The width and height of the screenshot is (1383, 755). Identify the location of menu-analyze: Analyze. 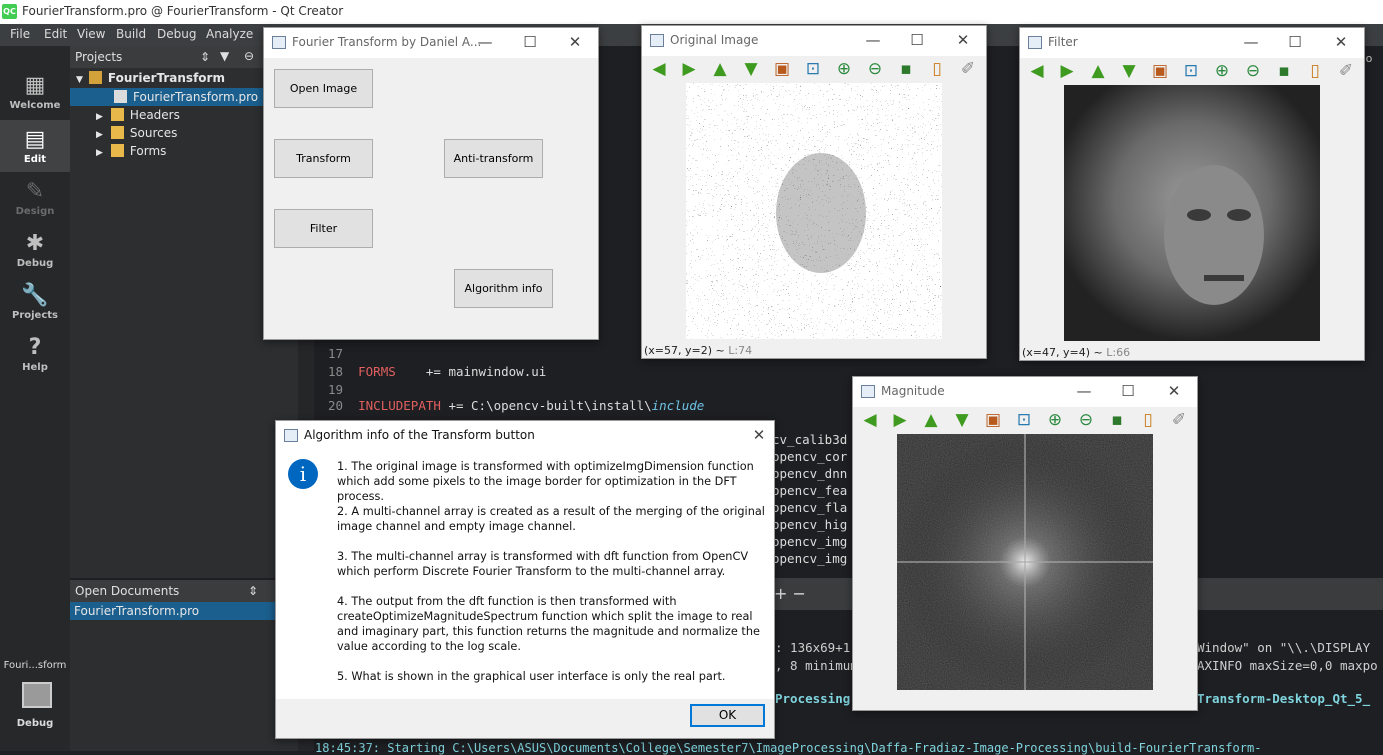
(229, 34).